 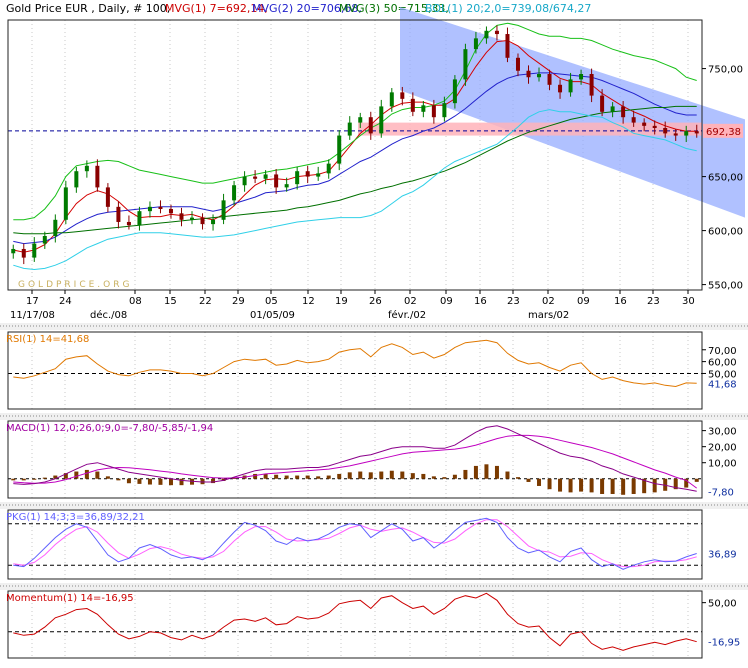 I want to click on support-zone, so click(x=530, y=129).